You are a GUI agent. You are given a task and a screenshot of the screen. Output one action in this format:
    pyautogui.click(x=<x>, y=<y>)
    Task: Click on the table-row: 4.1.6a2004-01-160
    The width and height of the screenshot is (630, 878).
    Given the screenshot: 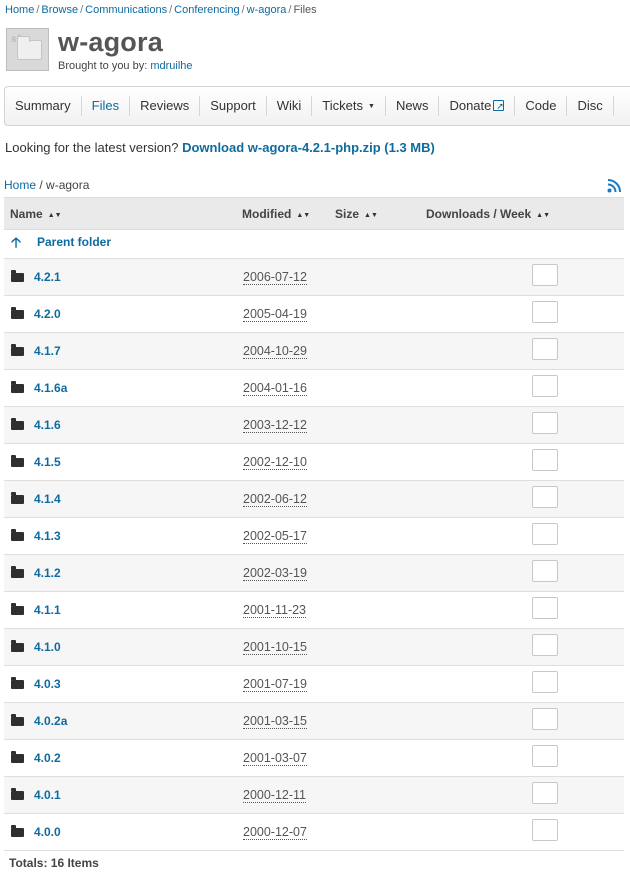 What is the action you would take?
    pyautogui.click(x=314, y=388)
    